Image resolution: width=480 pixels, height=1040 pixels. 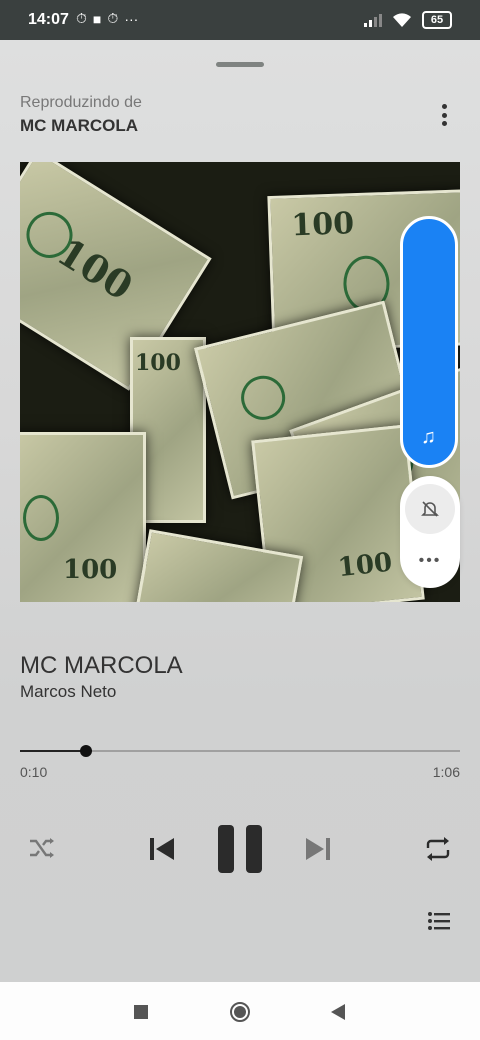 I want to click on wifi-icon, so click(x=402, y=20).